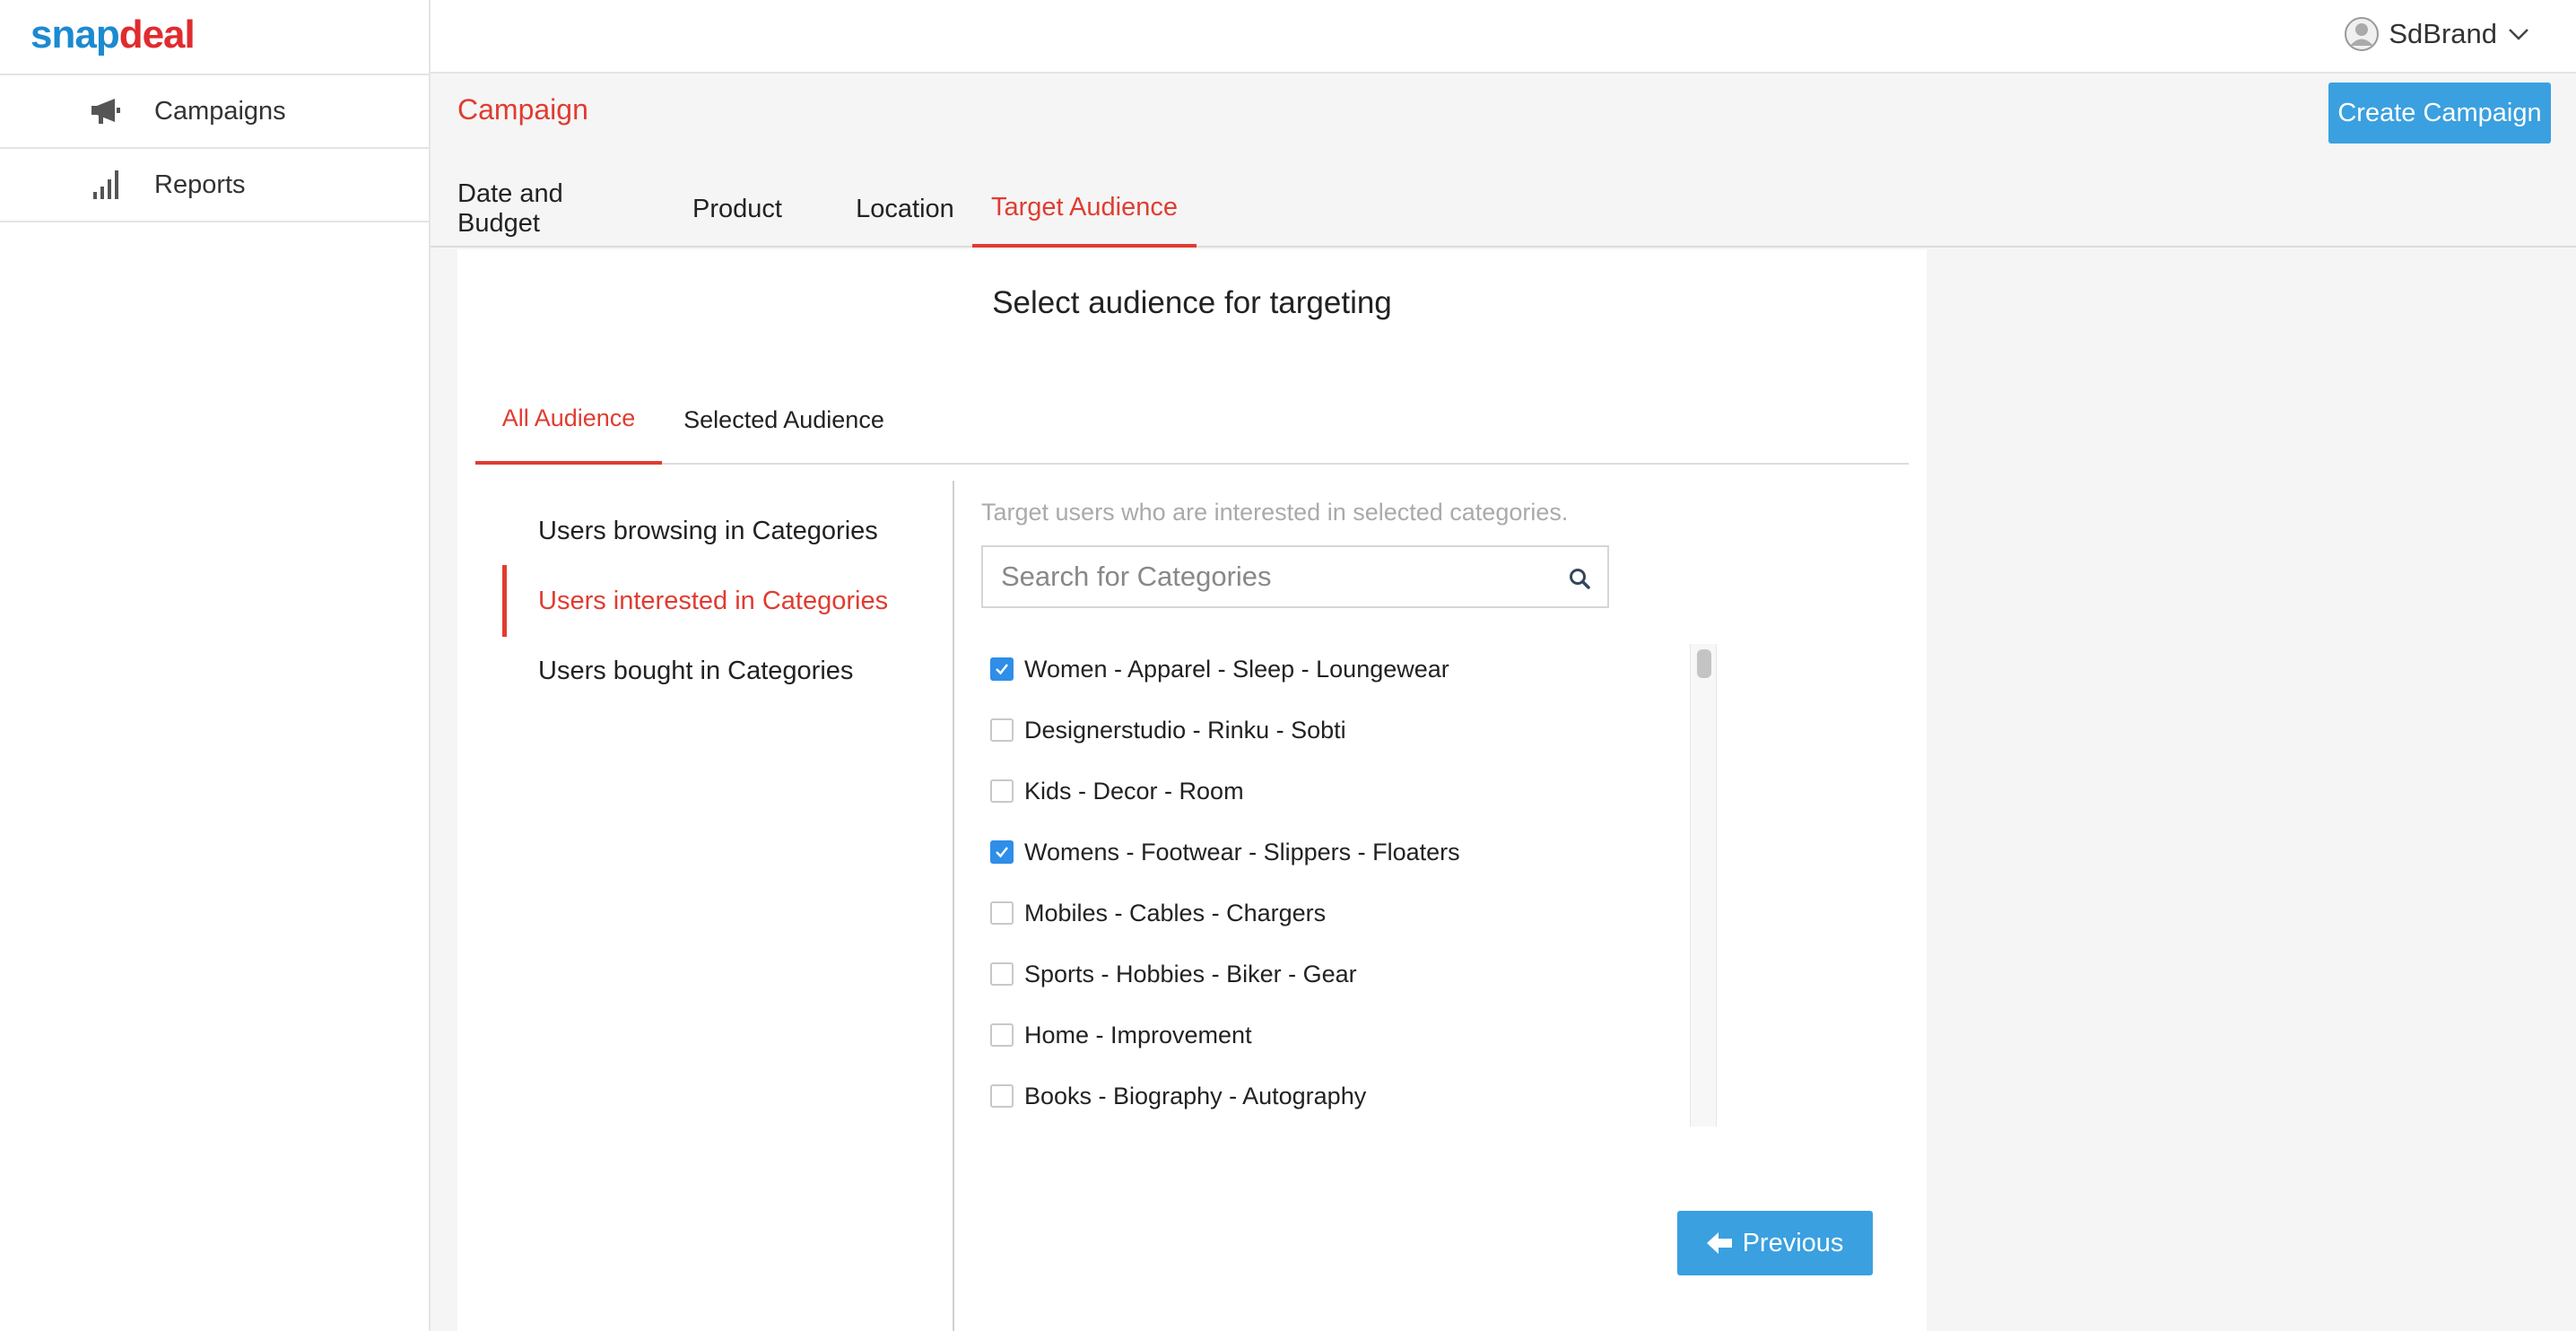  I want to click on page-title: Campaign, so click(522, 109).